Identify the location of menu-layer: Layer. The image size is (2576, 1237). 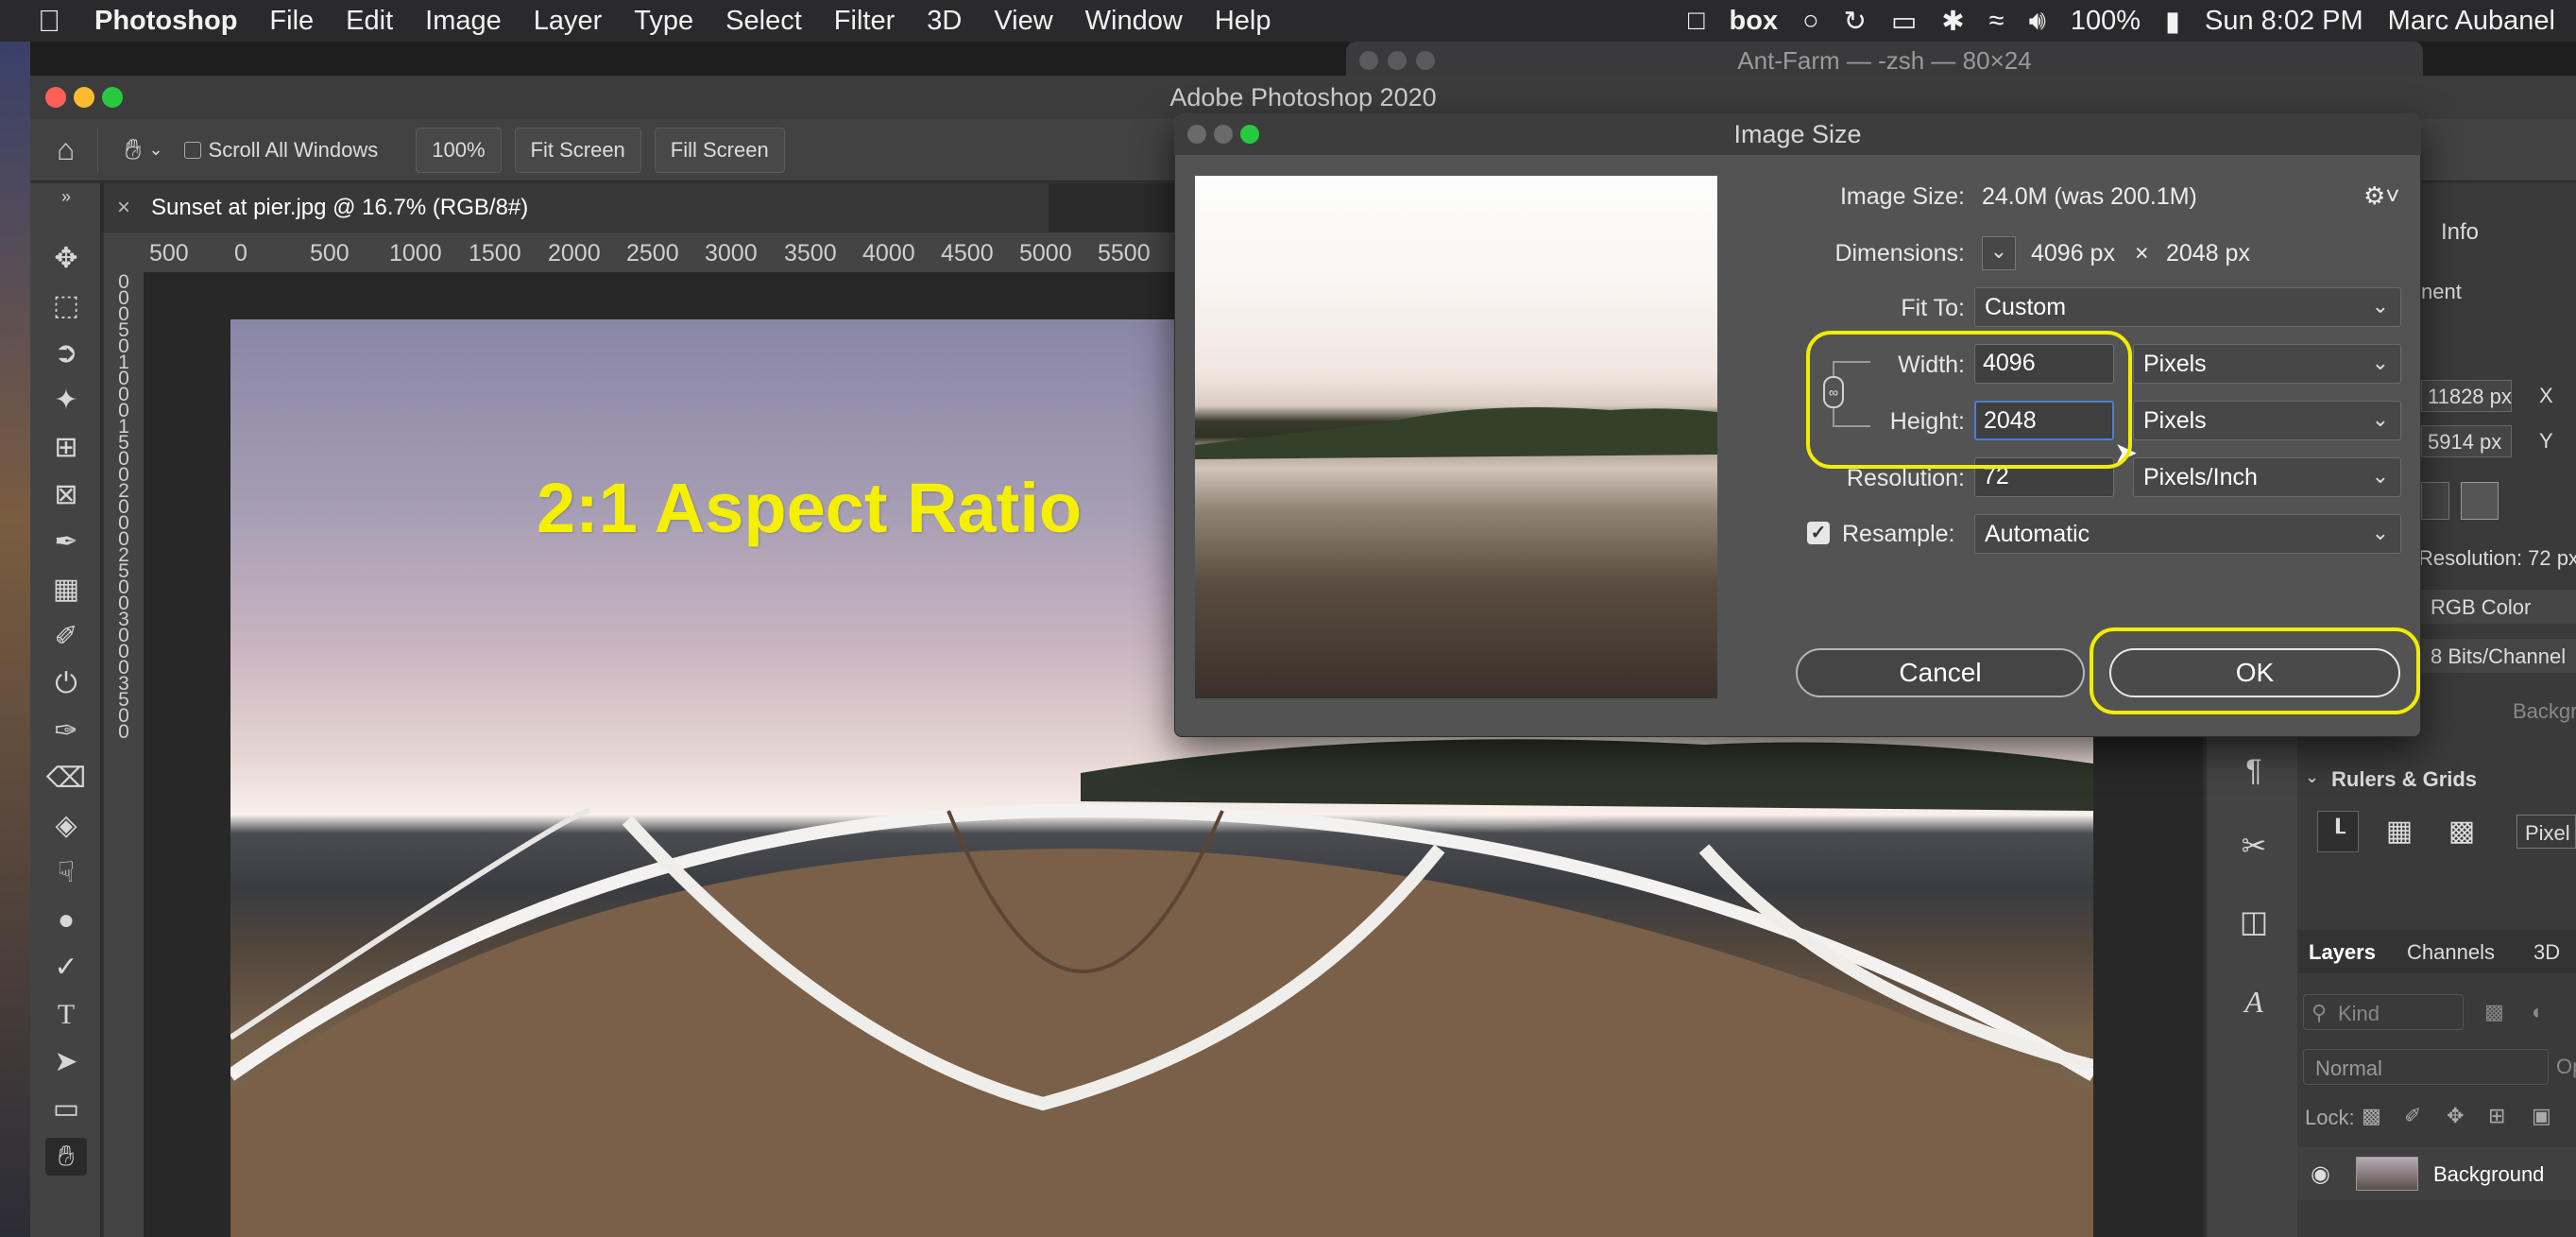
(568, 22).